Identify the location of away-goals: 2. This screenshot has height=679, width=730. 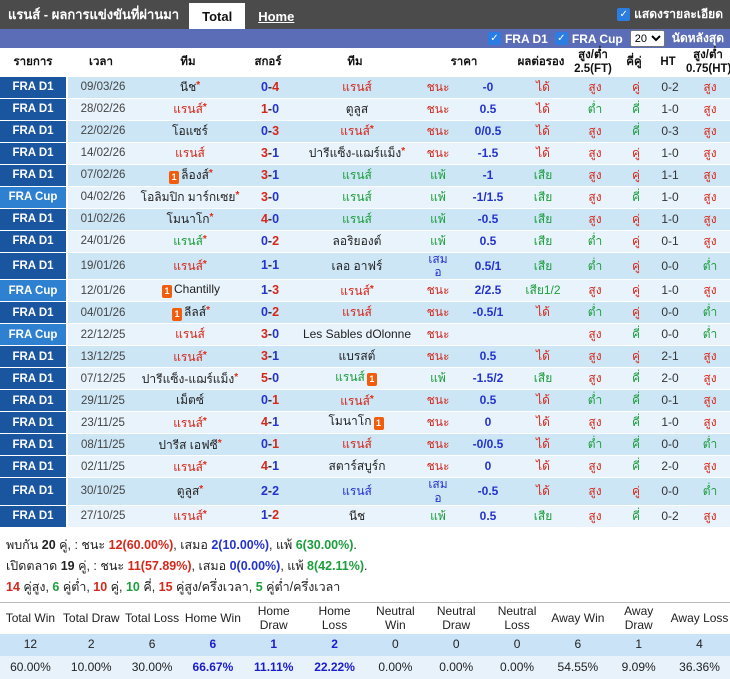
(276, 490).